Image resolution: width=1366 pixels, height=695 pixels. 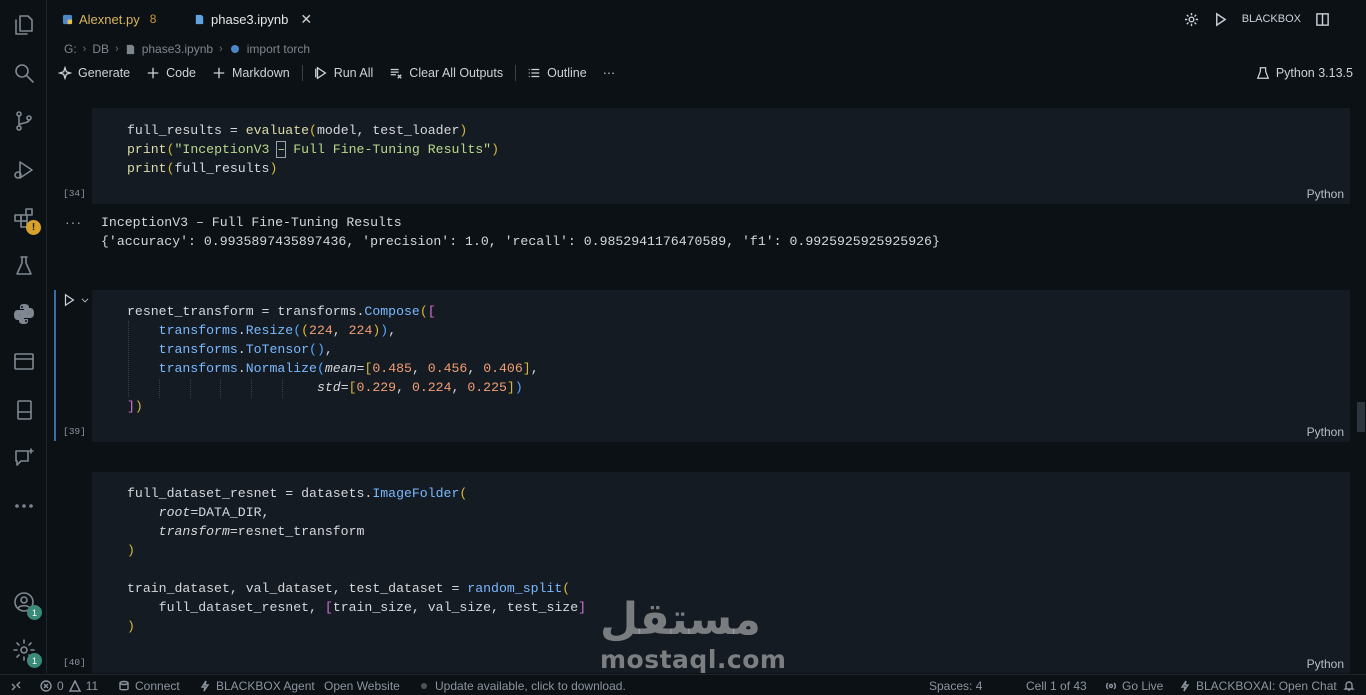 What do you see at coordinates (76, 300) in the screenshot?
I see `run-cell-button` at bounding box center [76, 300].